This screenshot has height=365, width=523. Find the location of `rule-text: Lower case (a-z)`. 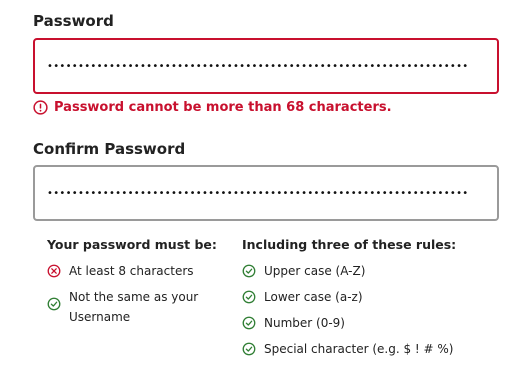

rule-text: Lower case (a-z) is located at coordinates (313, 297).